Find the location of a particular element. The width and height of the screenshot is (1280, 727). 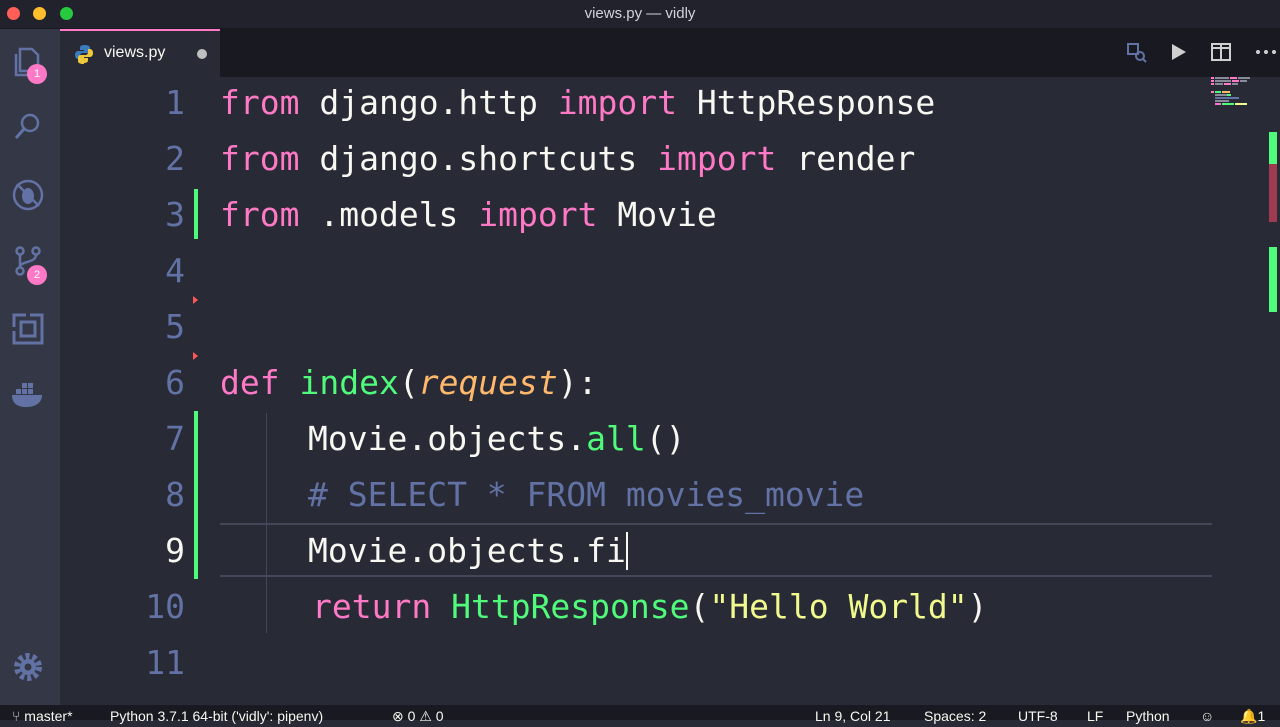

line-number: 3 is located at coordinates (175, 214).